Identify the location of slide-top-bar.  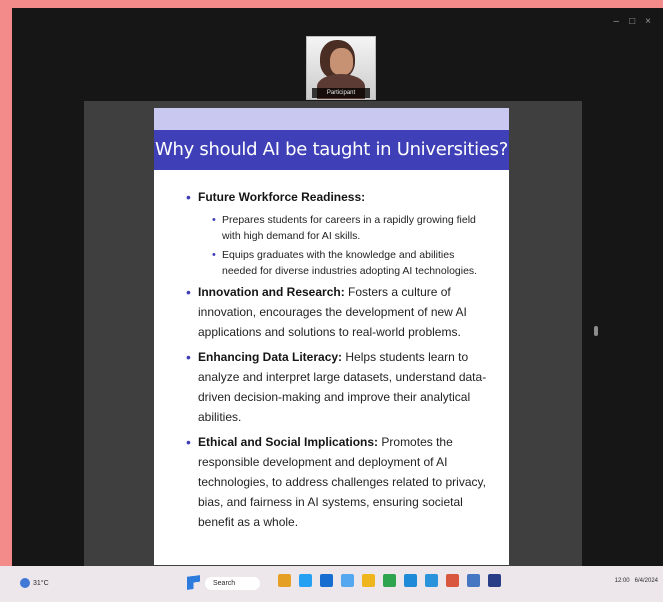
(331, 119).